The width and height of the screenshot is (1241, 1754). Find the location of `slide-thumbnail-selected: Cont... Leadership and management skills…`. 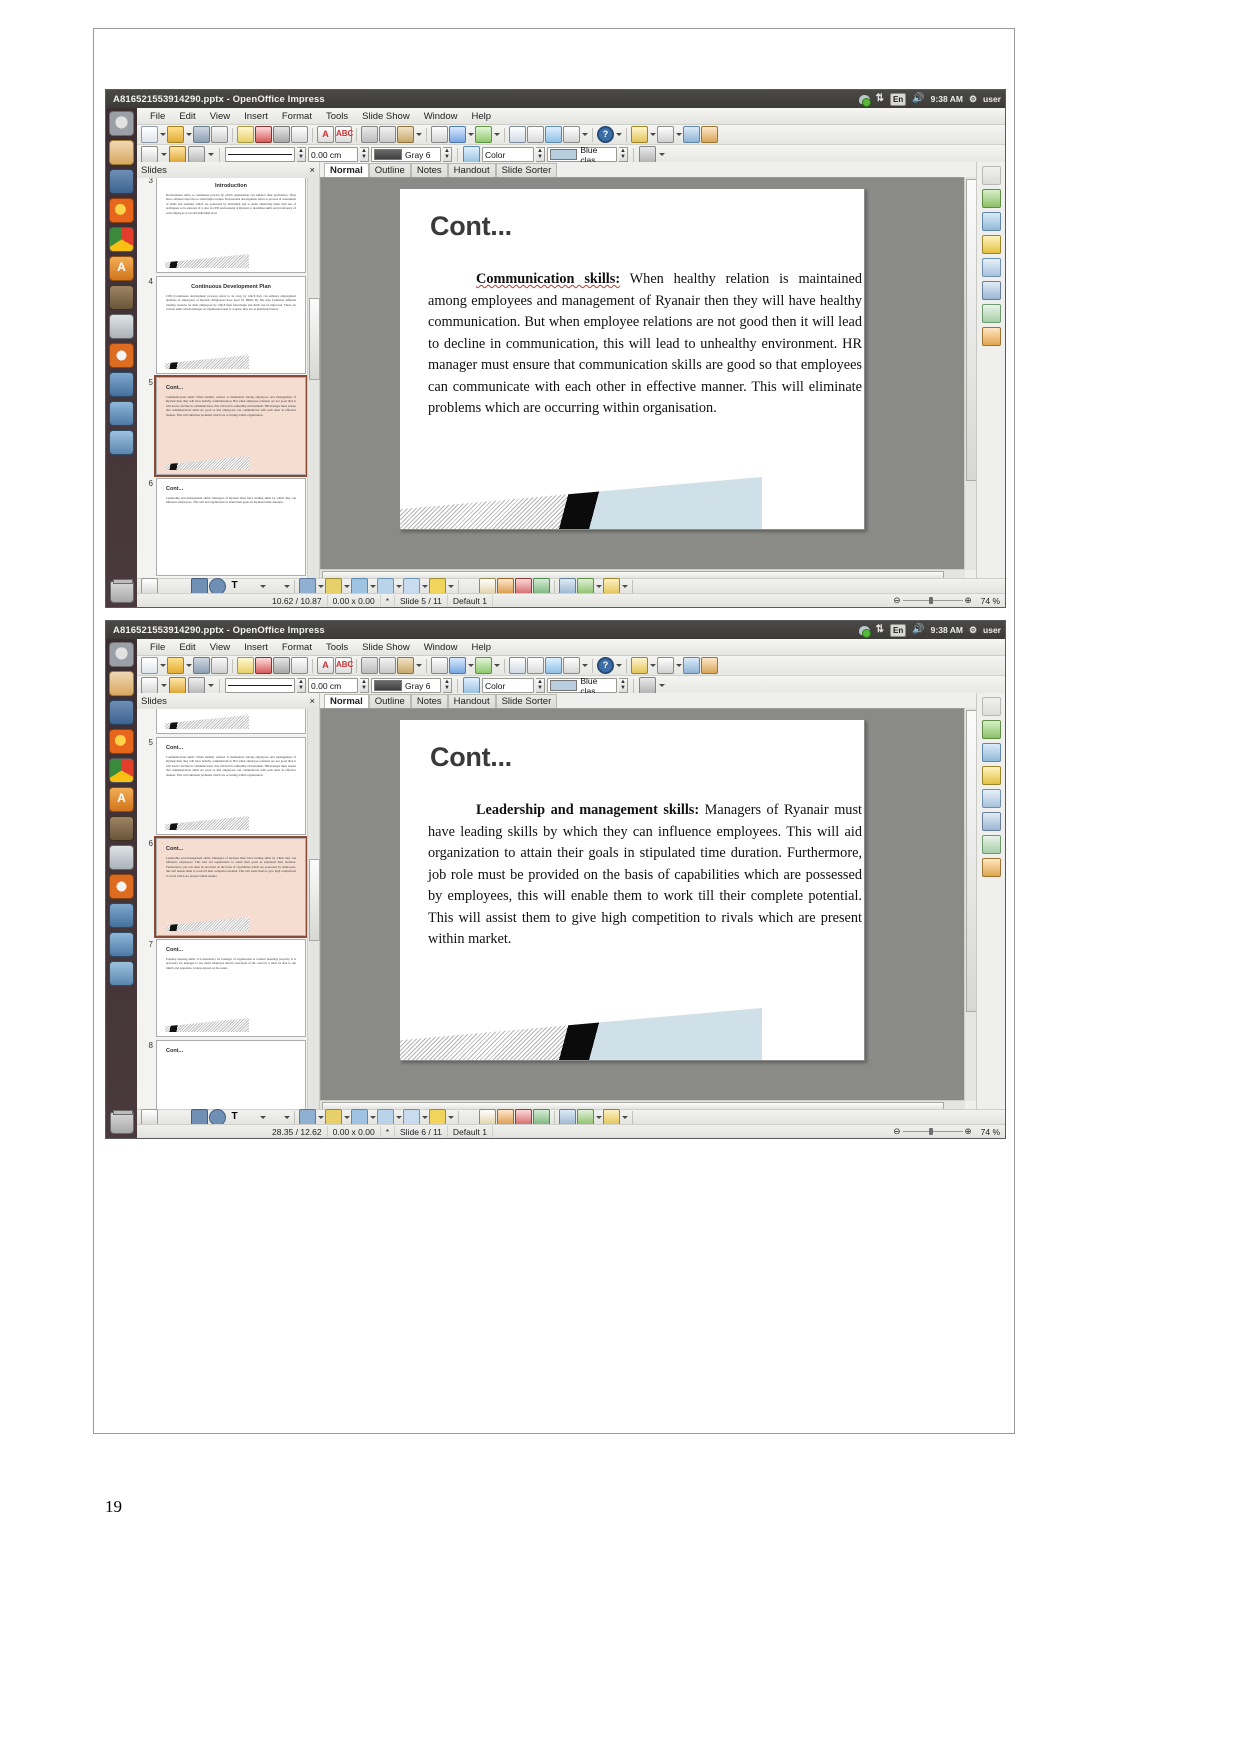

slide-thumbnail-selected: Cont... Leadership and management skills… is located at coordinates (231, 887).